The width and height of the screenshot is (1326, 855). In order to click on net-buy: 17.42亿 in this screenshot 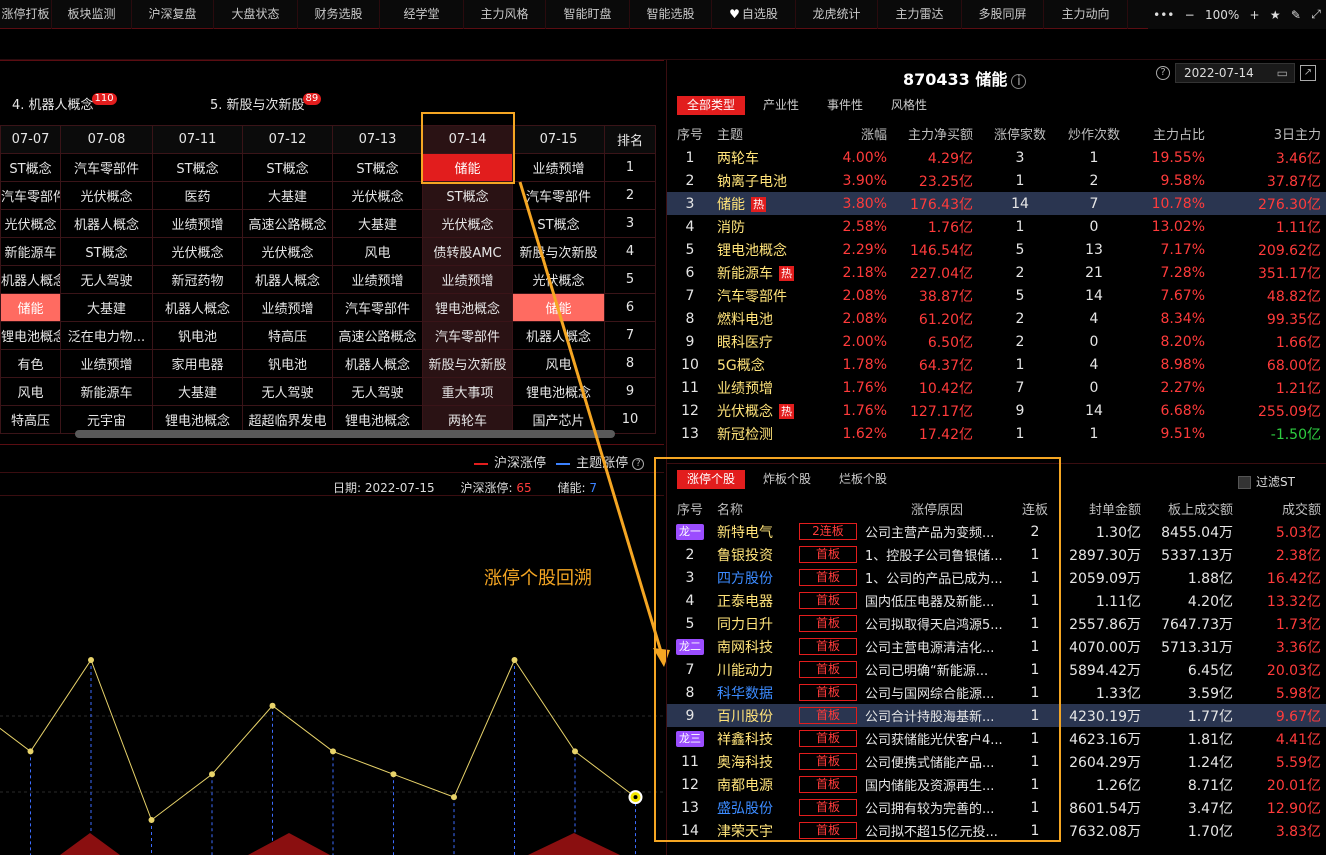, I will do `click(945, 434)`.